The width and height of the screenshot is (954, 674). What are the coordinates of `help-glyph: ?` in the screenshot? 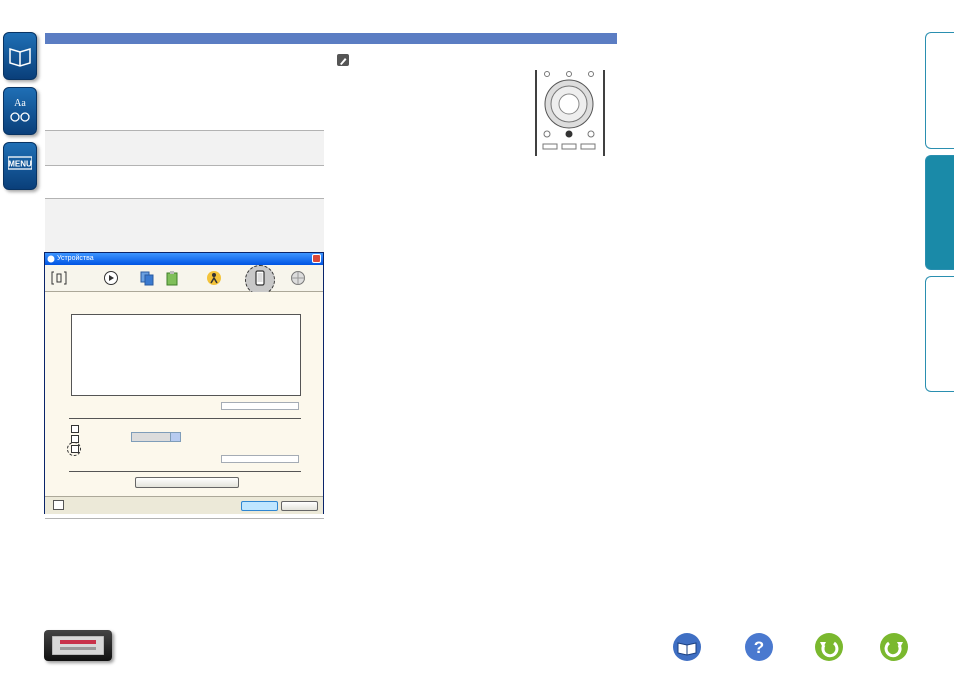 It's located at (759, 647).